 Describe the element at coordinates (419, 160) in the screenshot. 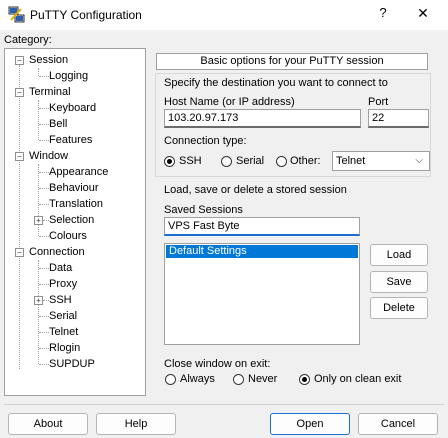

I see `chevron-down-icon: ⌵` at that location.